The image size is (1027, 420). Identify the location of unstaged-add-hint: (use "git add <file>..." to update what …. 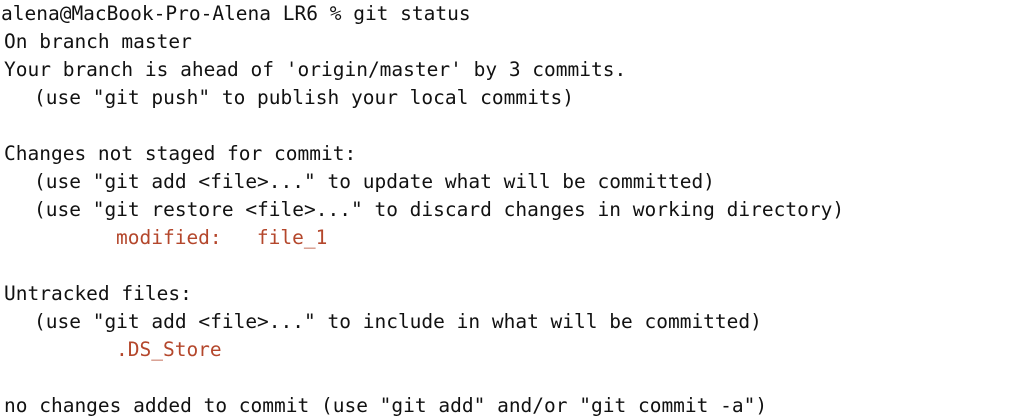
(374, 181).